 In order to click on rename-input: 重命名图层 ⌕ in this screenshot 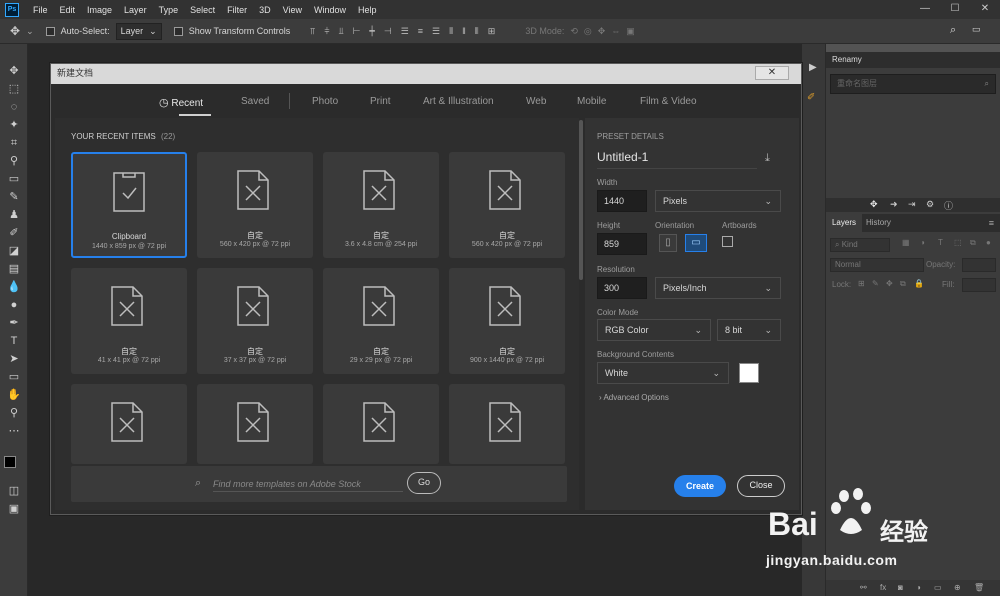, I will do `click(913, 84)`.